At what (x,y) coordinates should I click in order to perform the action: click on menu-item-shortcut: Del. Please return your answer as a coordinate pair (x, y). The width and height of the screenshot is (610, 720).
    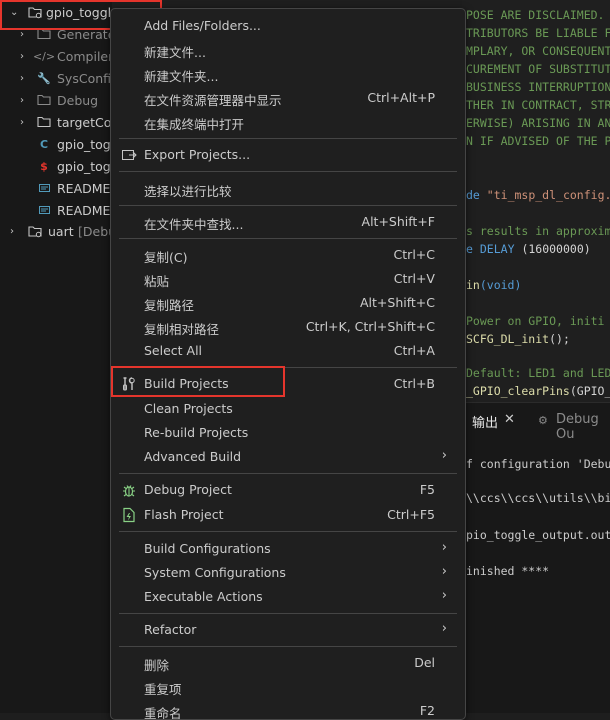
    Looking at the image, I should click on (424, 662).